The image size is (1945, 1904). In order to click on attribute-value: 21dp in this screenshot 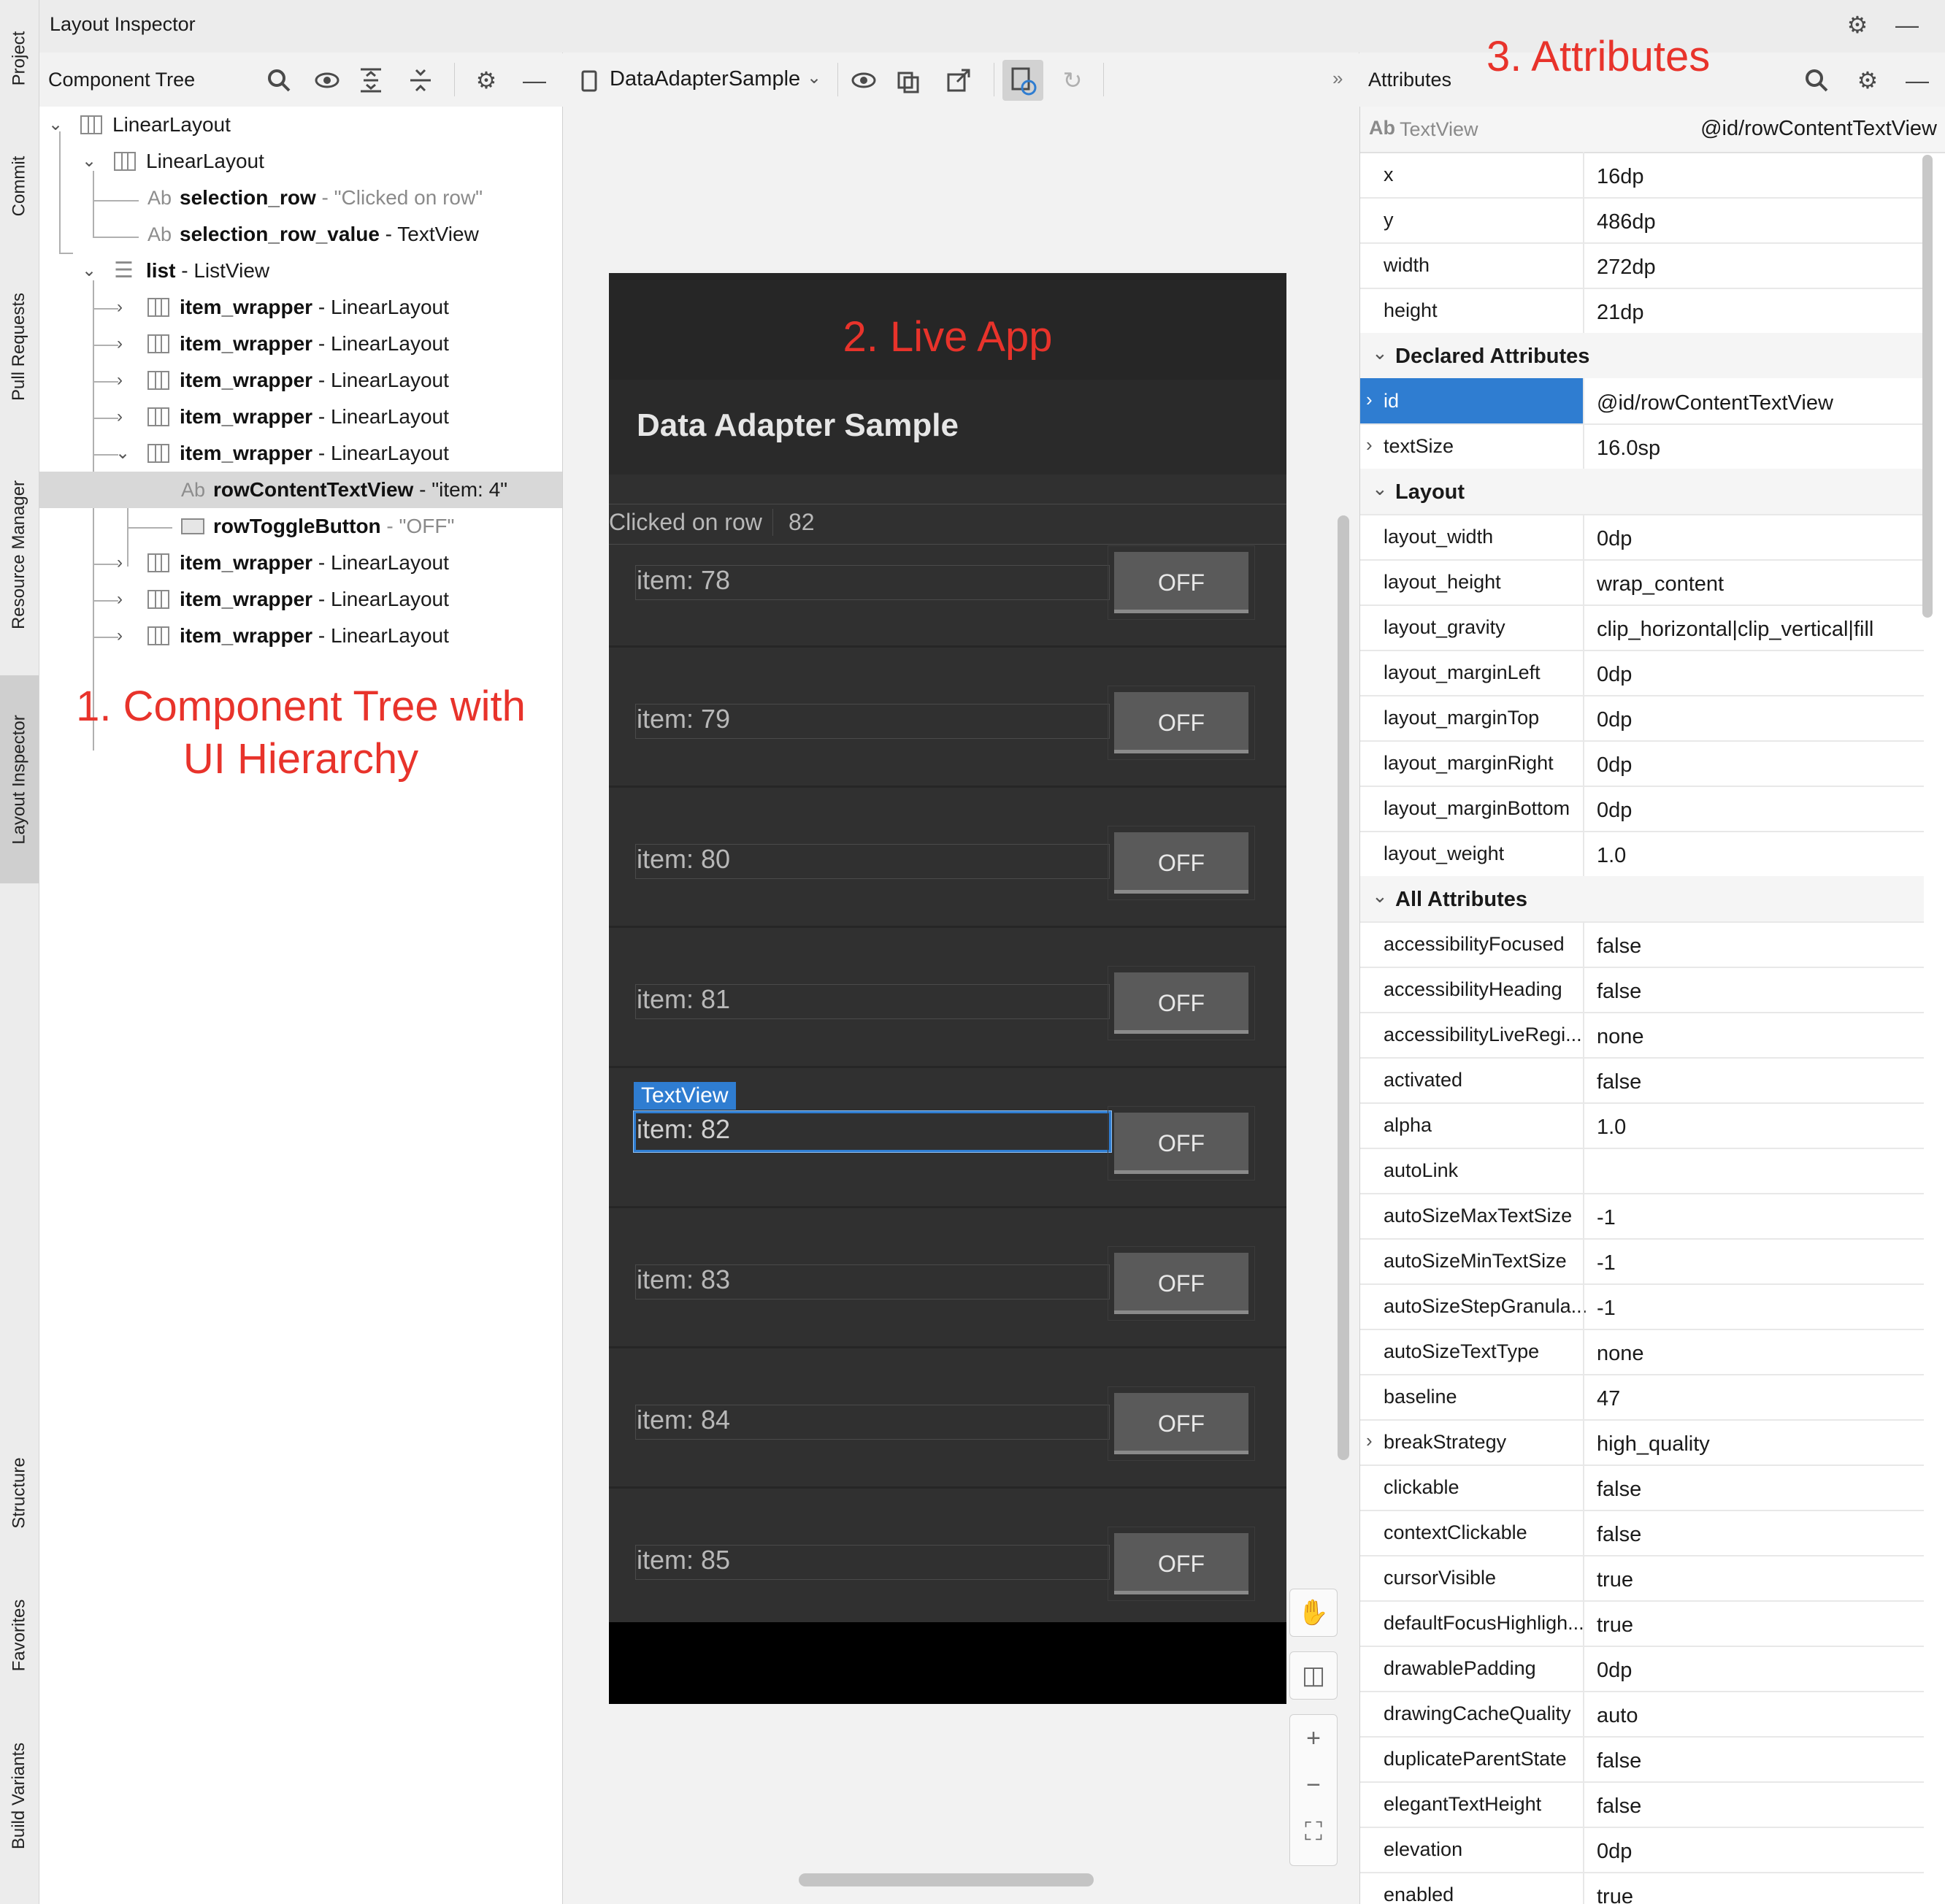, I will do `click(1620, 313)`.